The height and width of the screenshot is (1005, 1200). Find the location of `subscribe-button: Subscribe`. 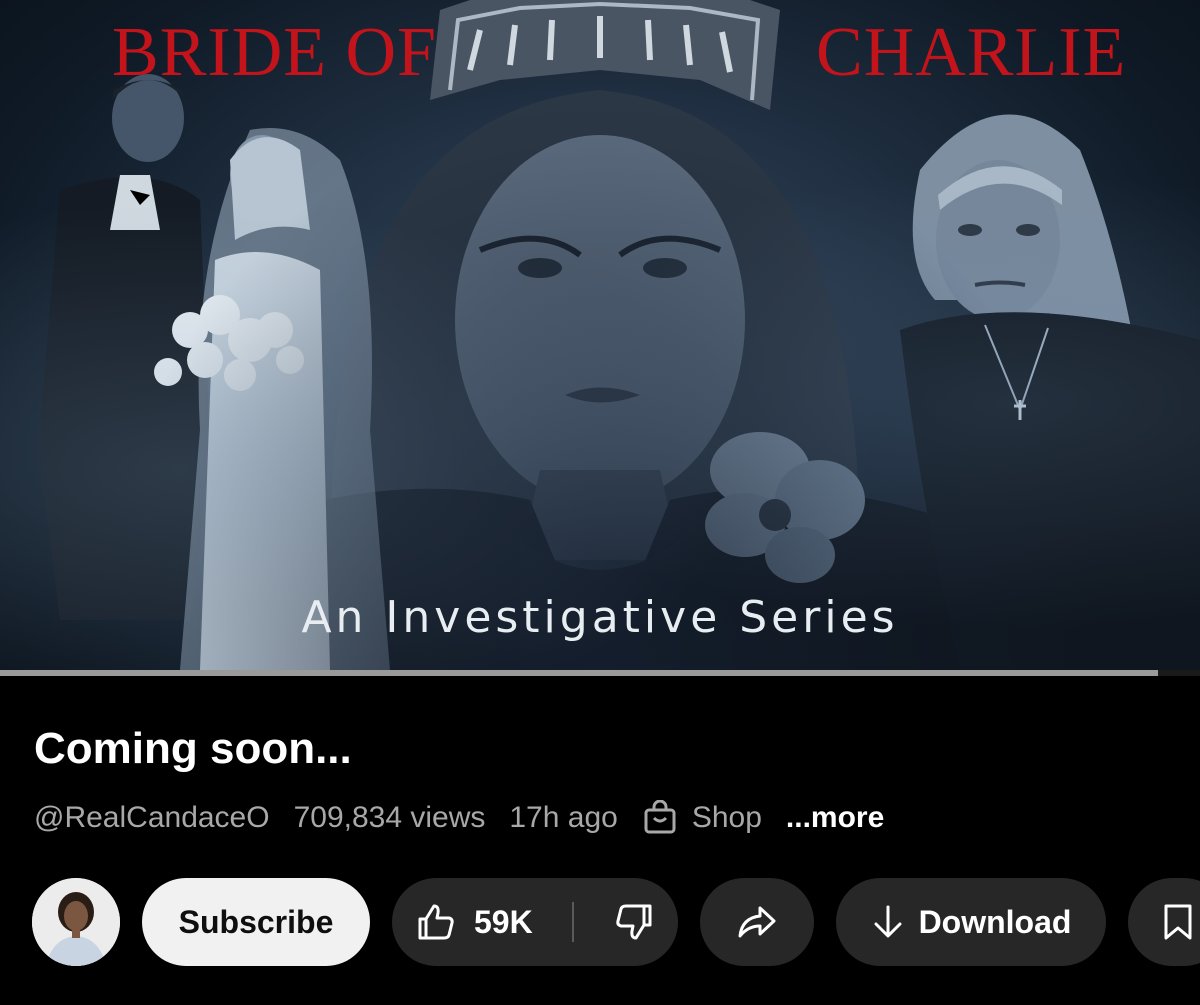

subscribe-button: Subscribe is located at coordinates (256, 922).